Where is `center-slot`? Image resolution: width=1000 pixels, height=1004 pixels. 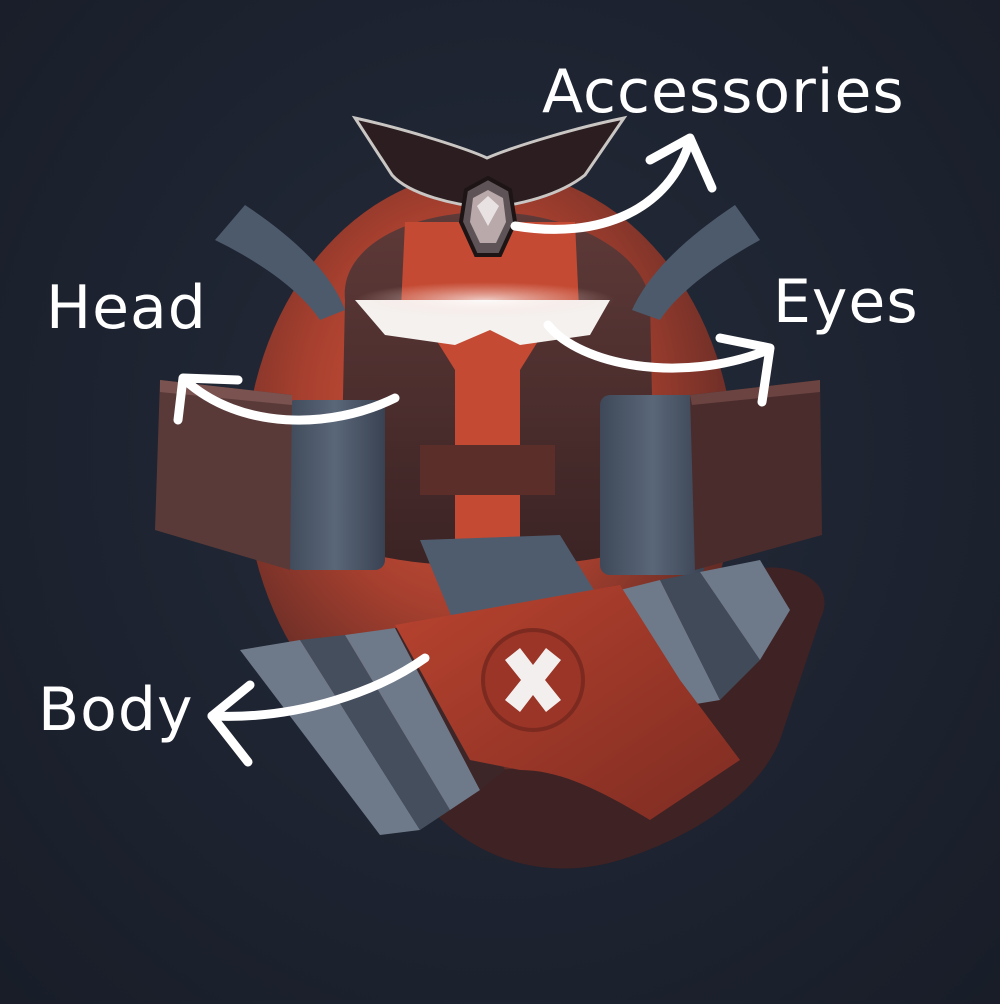 center-slot is located at coordinates (487, 470).